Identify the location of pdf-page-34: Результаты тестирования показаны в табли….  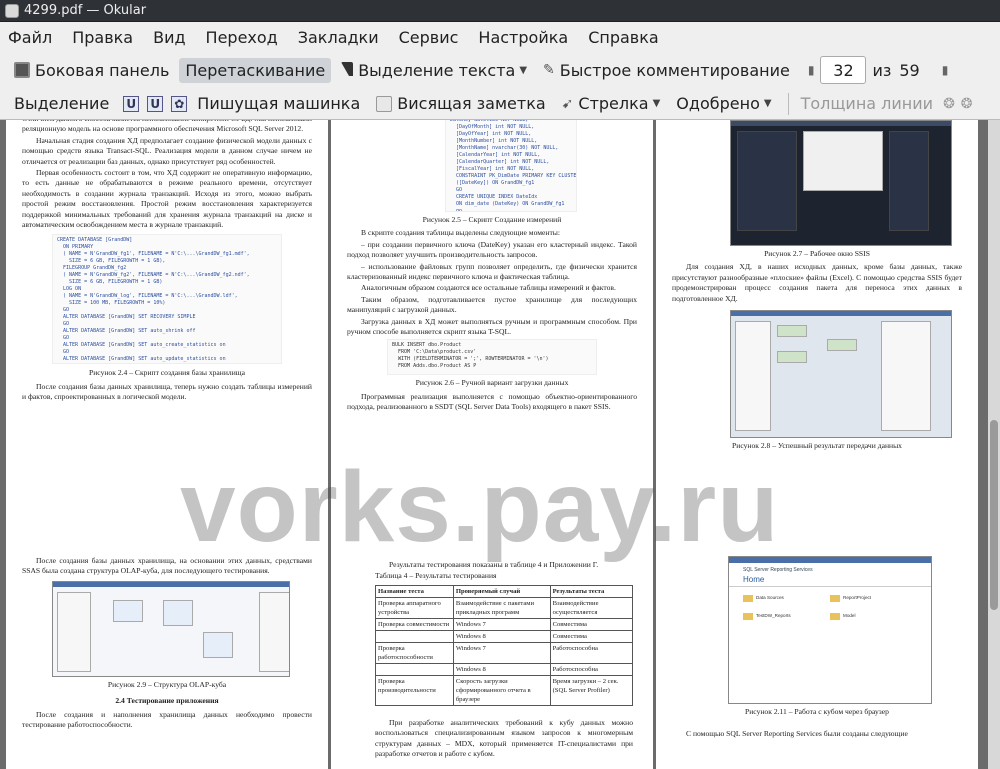
(492, 649).